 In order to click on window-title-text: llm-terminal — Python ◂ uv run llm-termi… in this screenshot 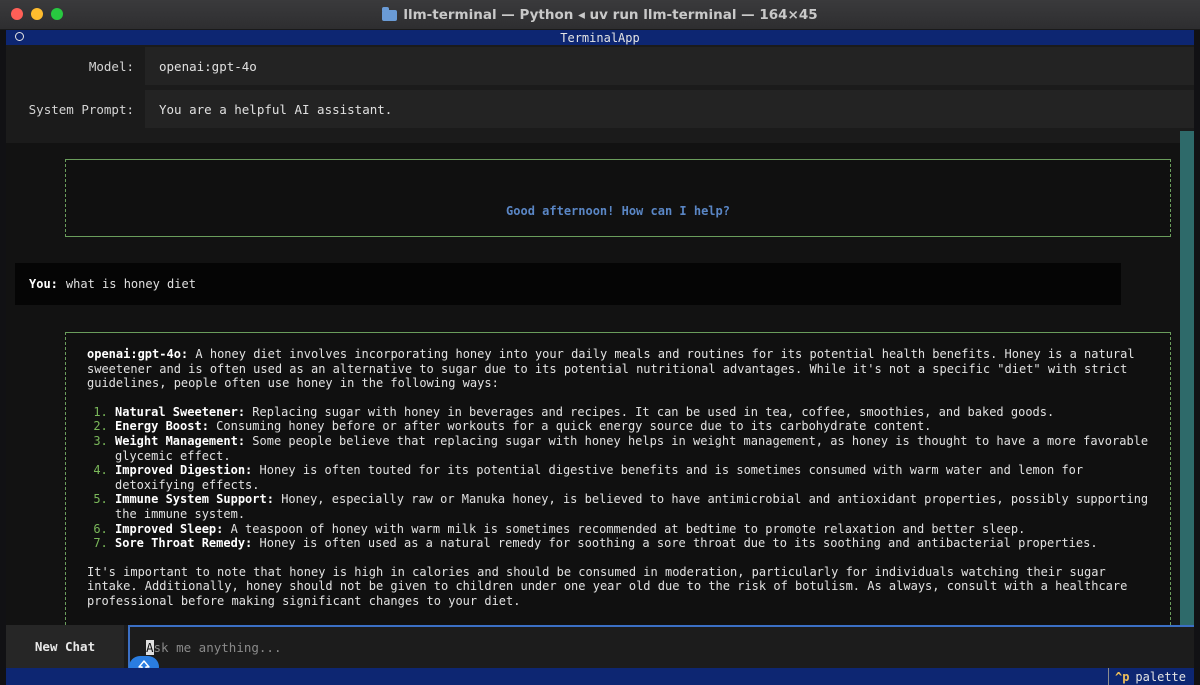, I will do `click(610, 14)`.